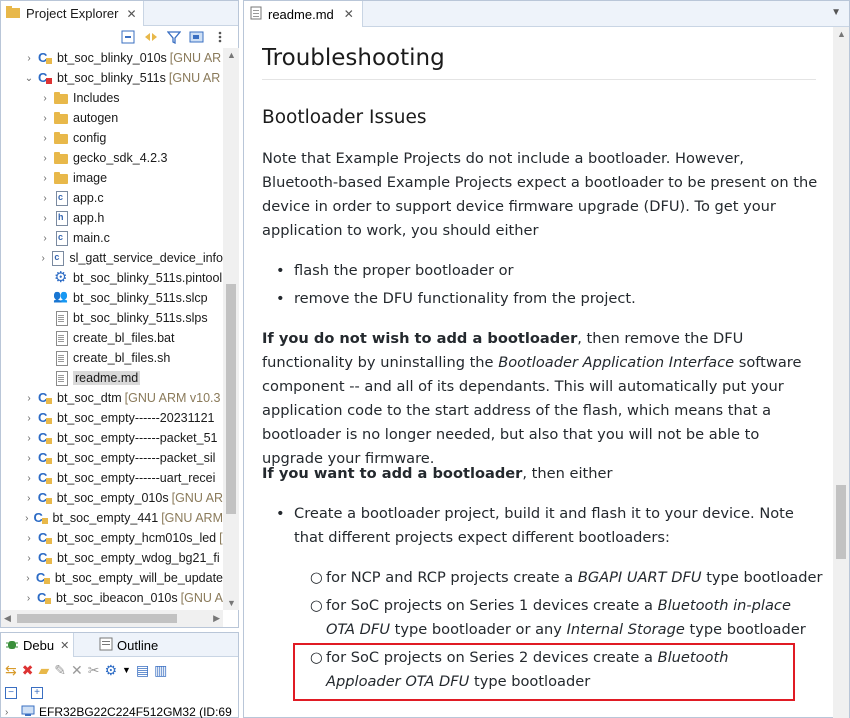  I want to click on tree-item: ›bt_soc_empty_hcm010s_led[, so click(112, 538).